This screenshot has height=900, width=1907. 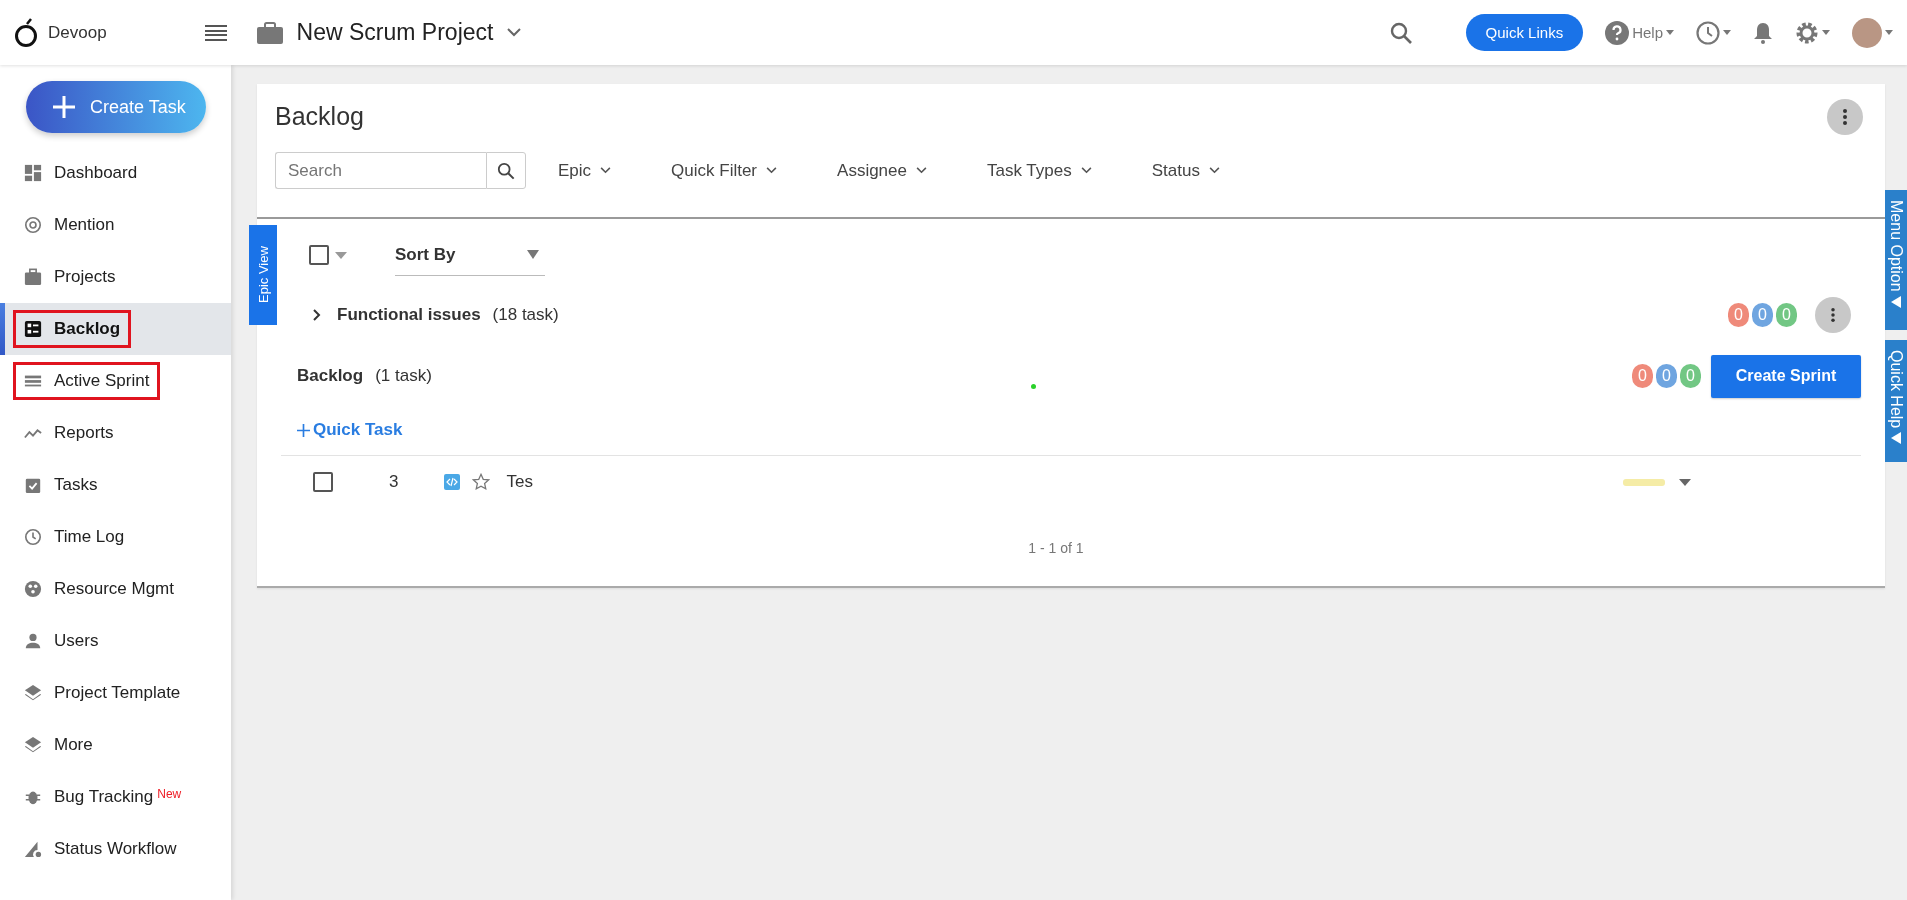 I want to click on task-checkbox, so click(x=323, y=482).